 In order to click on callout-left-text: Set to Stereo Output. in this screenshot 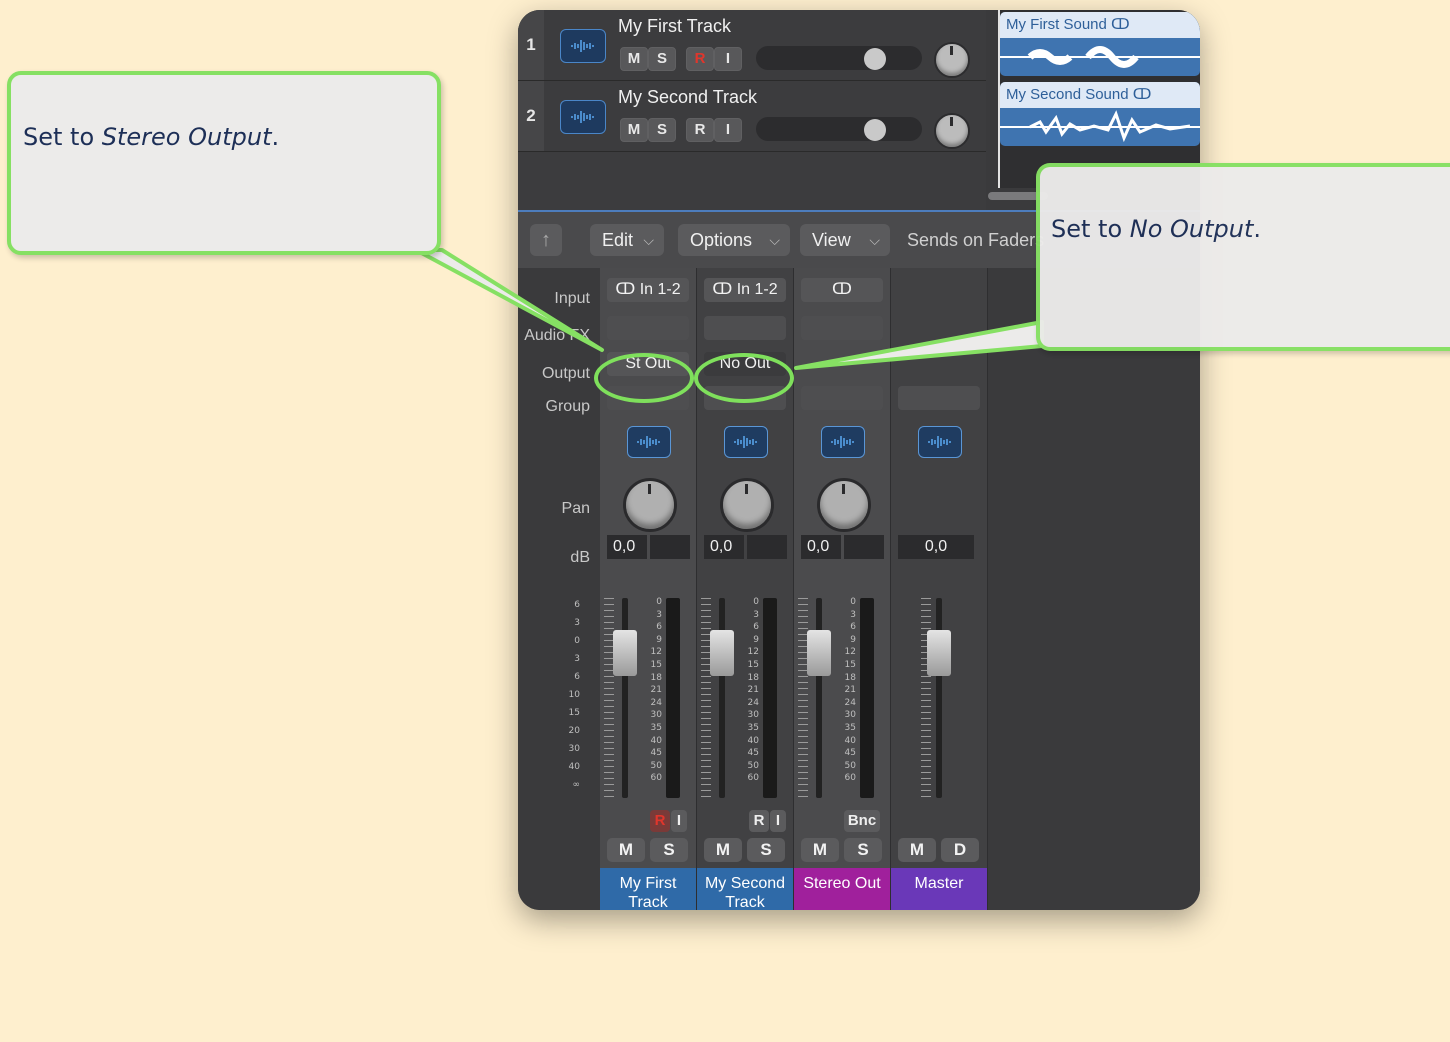, I will do `click(151, 137)`.